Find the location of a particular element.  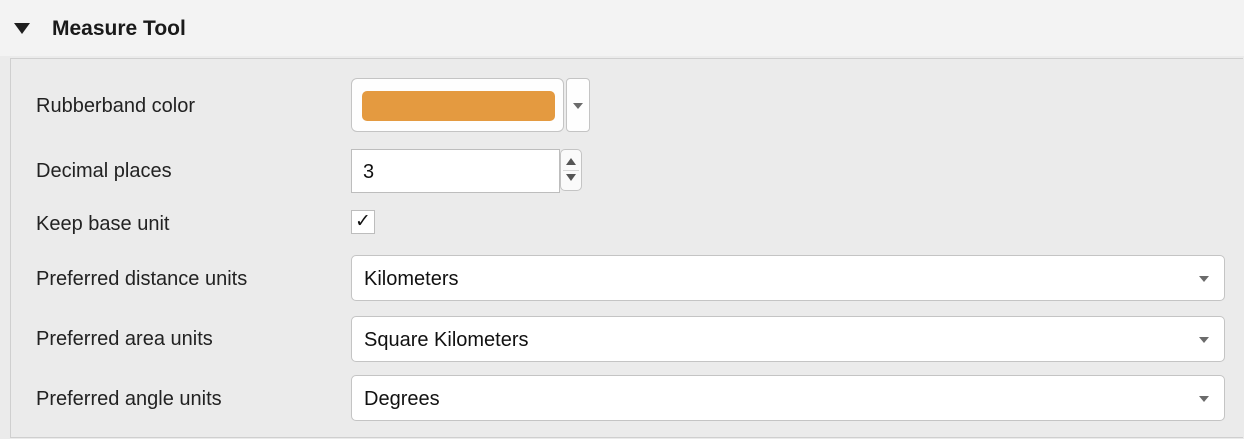

angle-units-dropdown: Degrees is located at coordinates (788, 398).